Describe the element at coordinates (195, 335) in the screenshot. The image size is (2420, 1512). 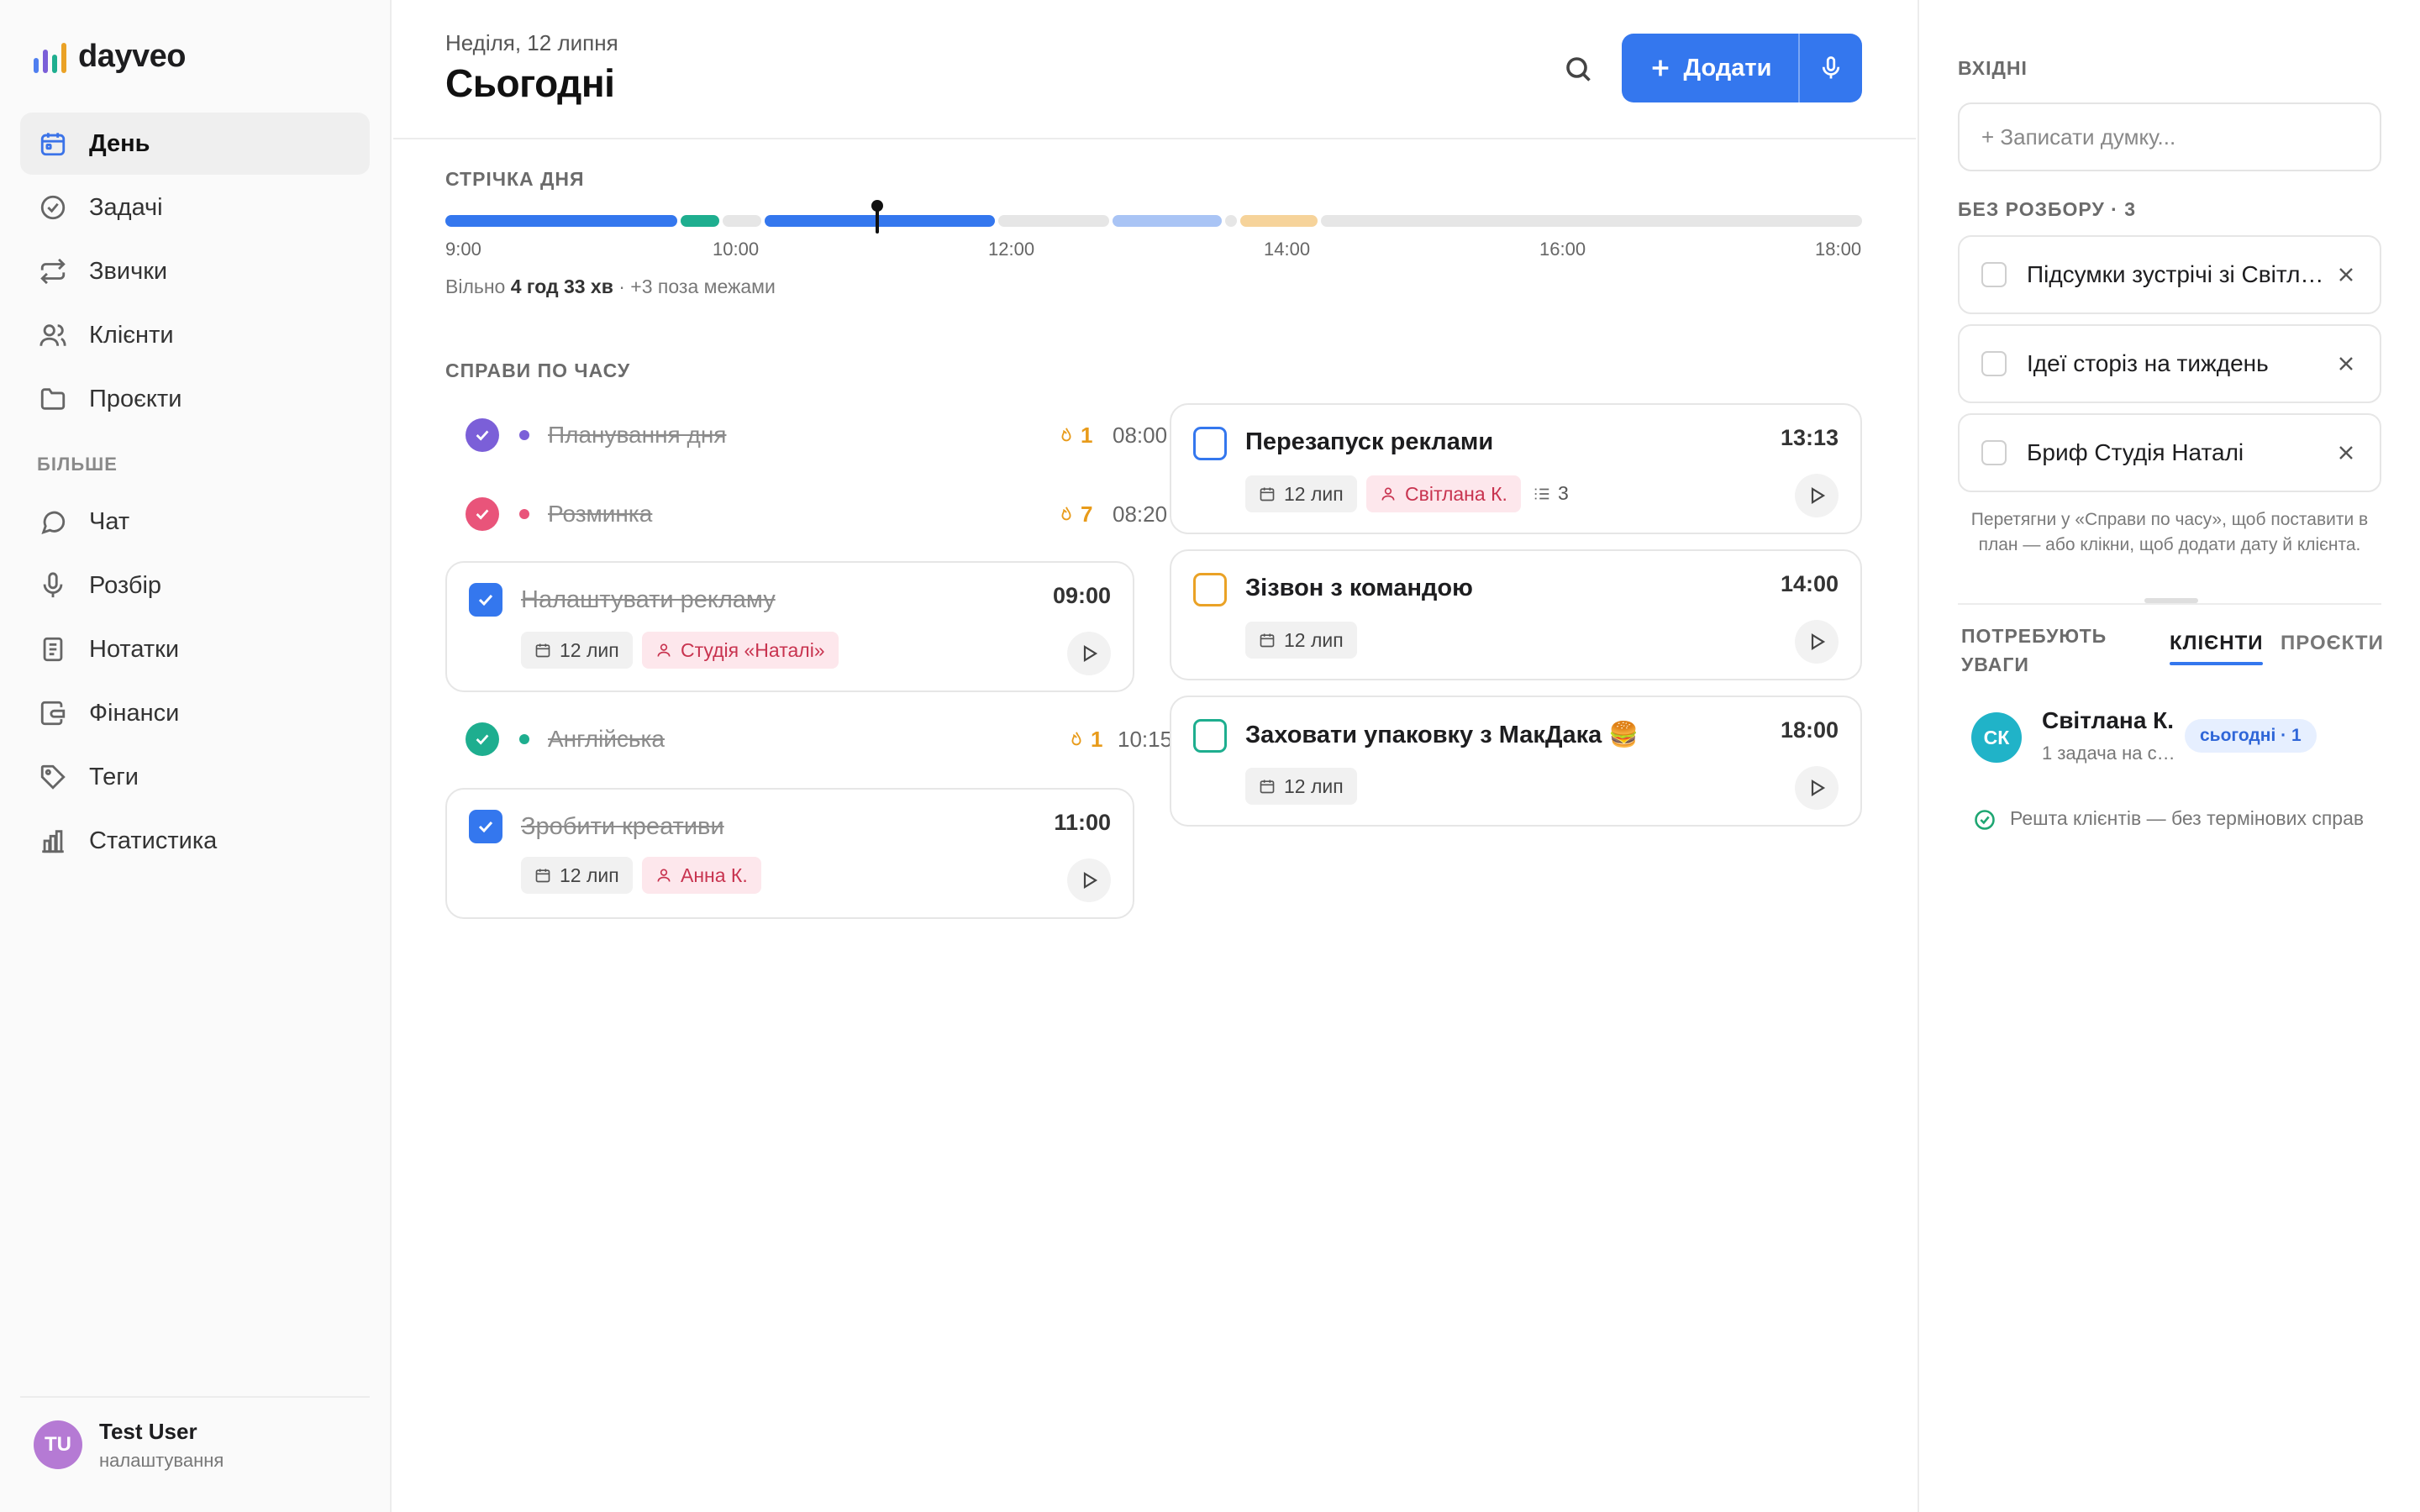
I see `sidebar-item-clients: Клієнти` at that location.